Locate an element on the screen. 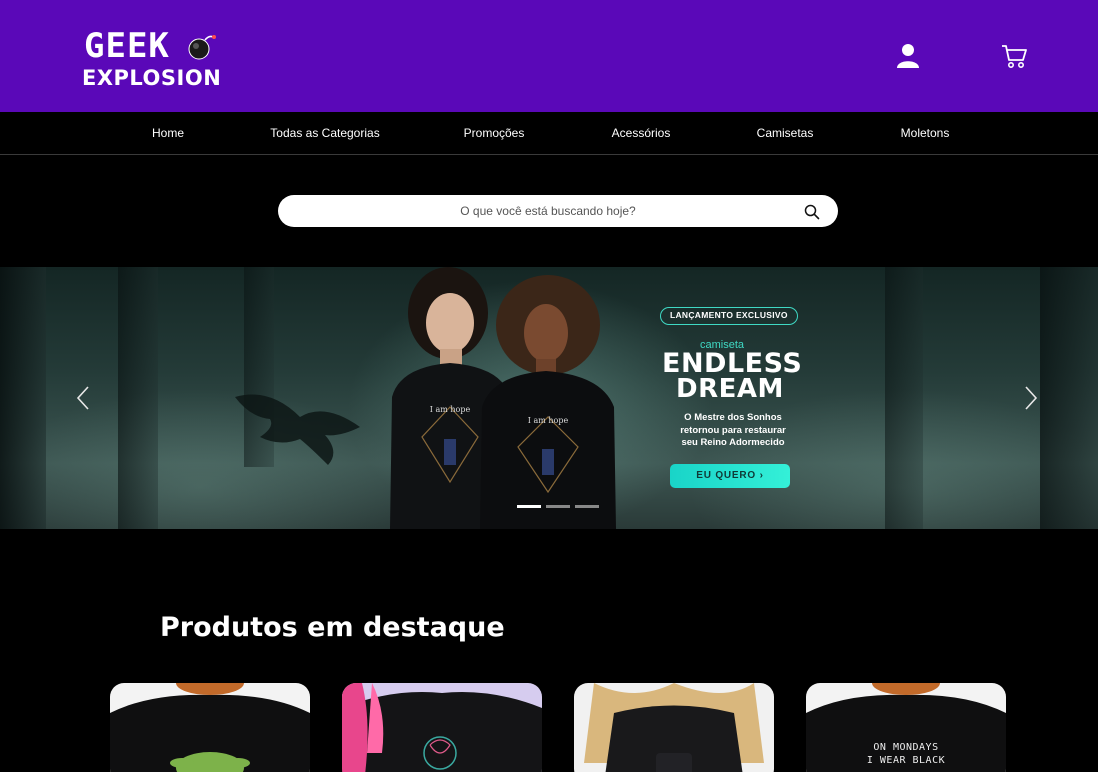 The image size is (1098, 772). cart-button is located at coordinates (1014, 56).